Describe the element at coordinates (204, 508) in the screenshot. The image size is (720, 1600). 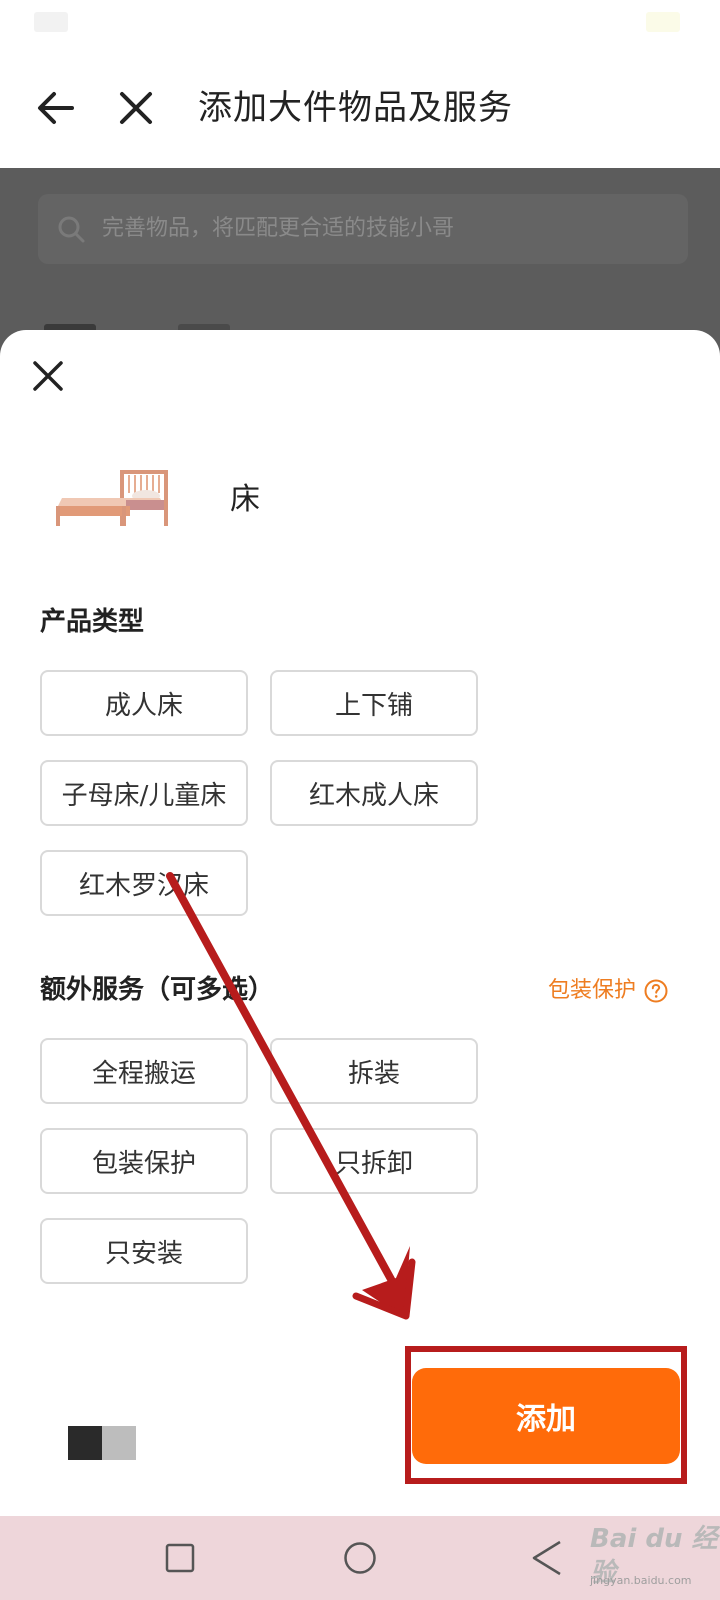
I see `selected-item: 床` at that location.